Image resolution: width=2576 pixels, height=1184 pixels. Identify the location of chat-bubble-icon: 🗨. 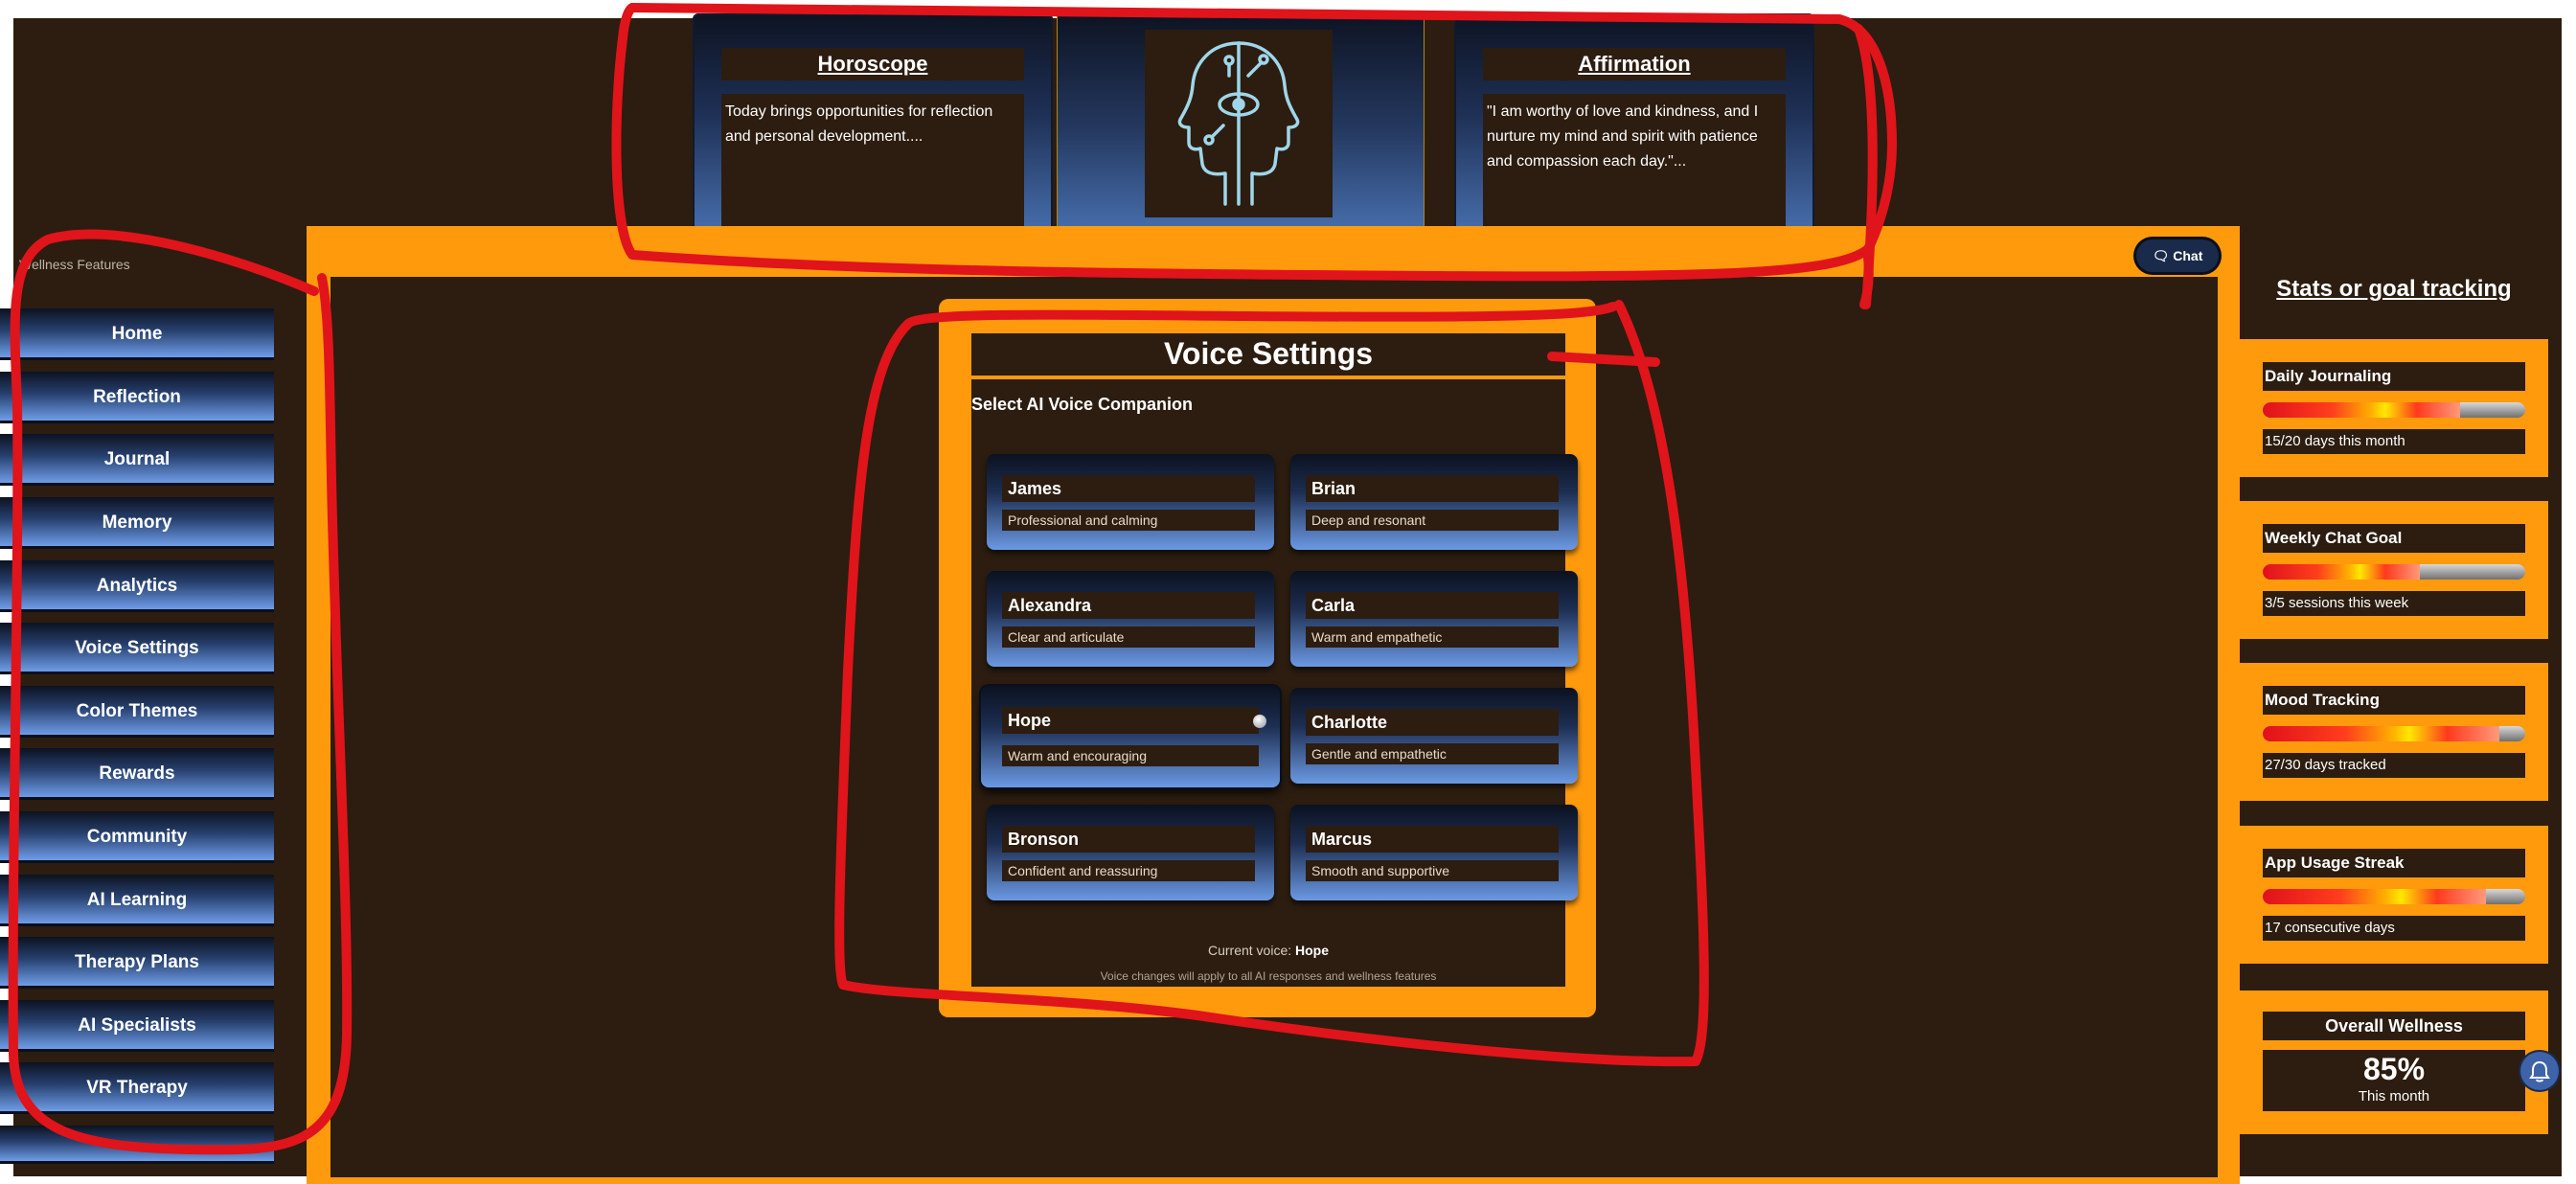
(2161, 255).